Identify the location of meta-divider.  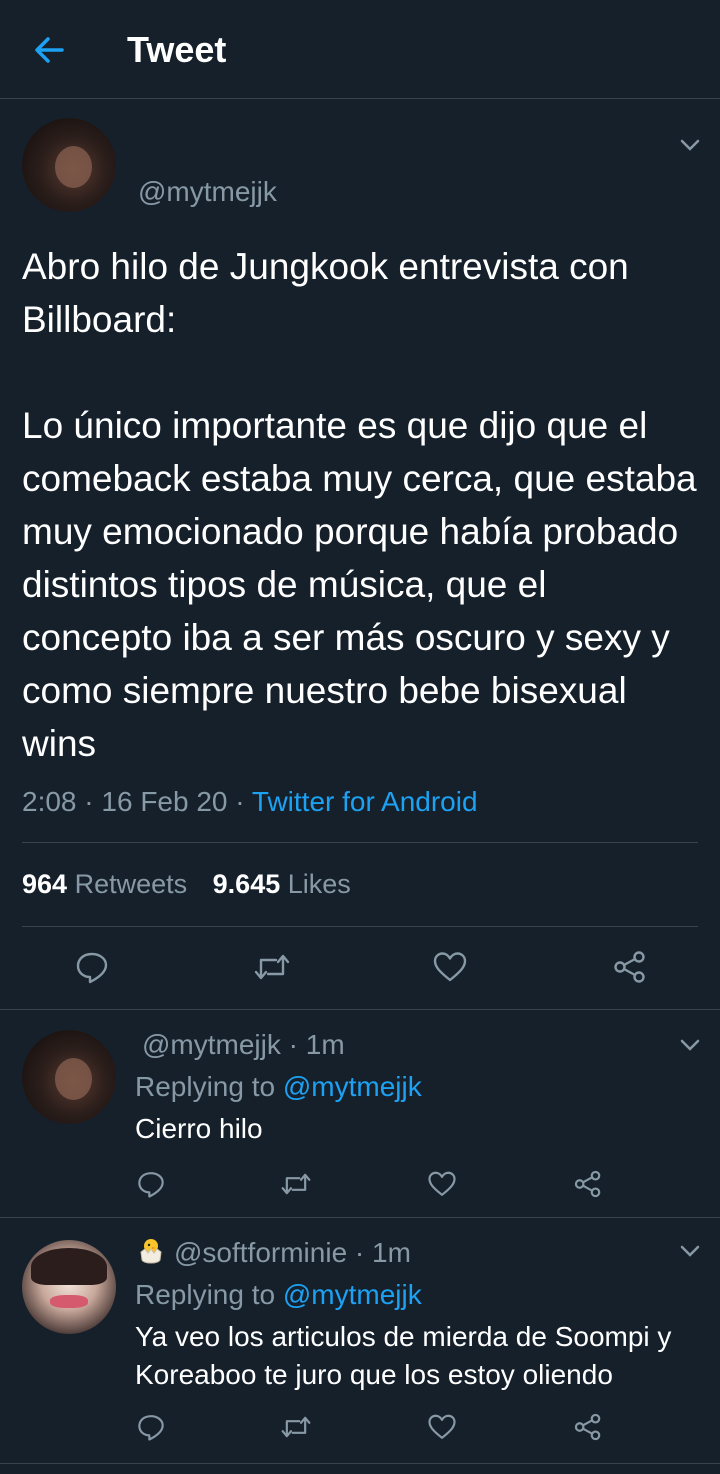
(360, 842).